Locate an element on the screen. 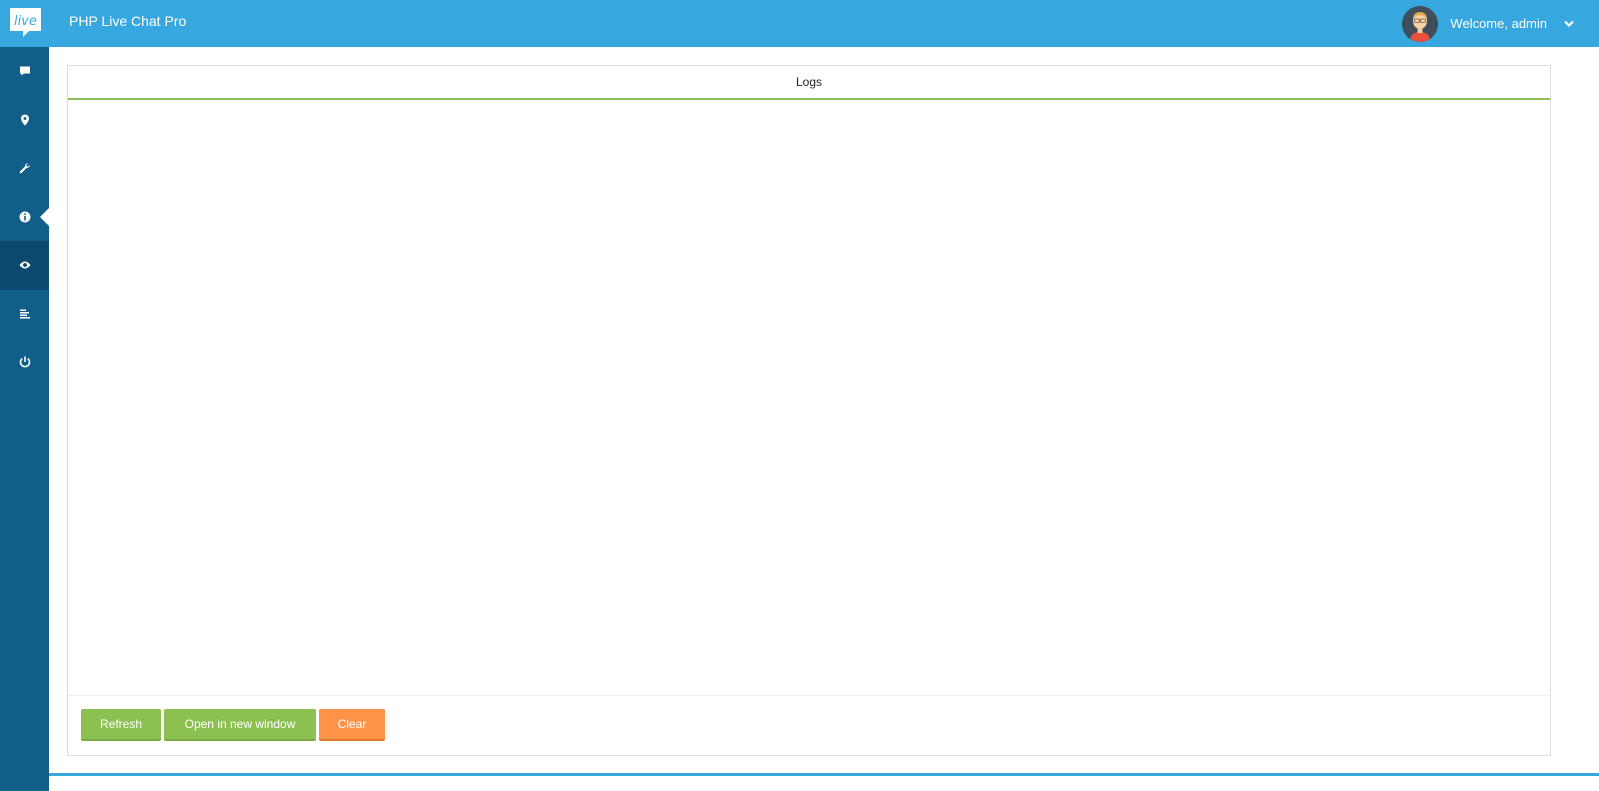 The width and height of the screenshot is (1599, 791). map-marker-icon is located at coordinates (24, 120).